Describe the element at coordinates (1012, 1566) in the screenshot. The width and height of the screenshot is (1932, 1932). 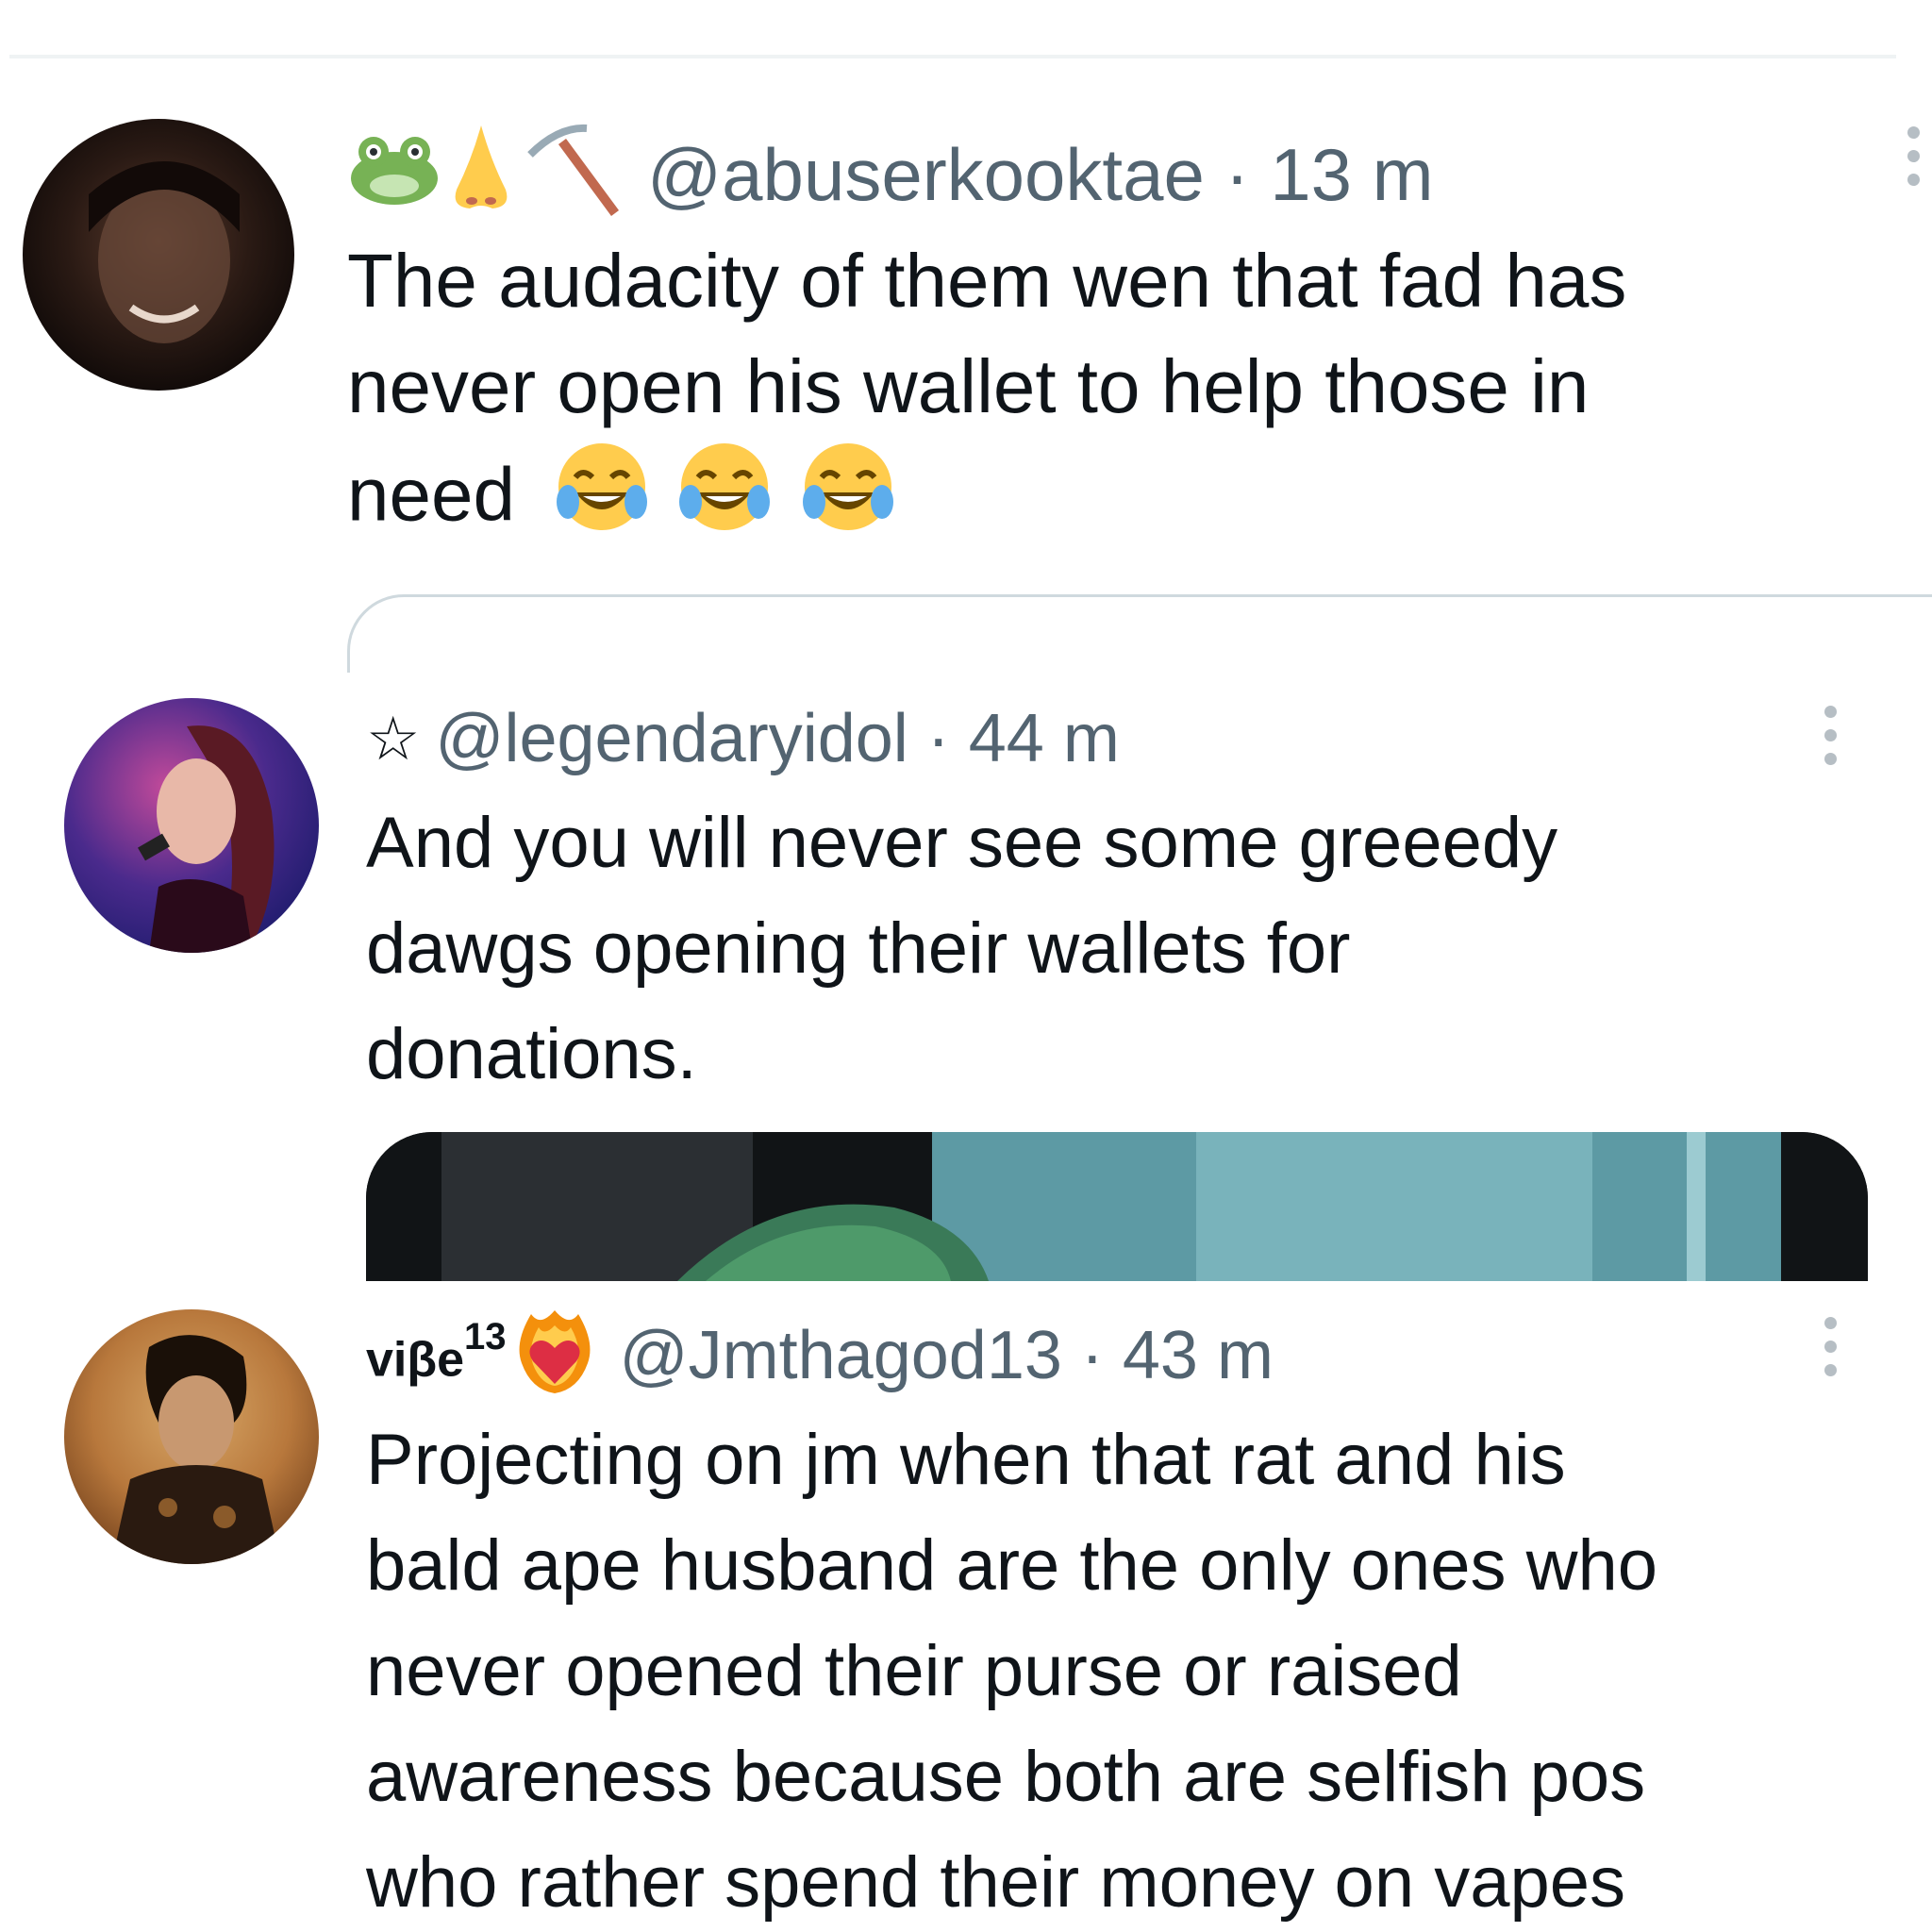
I see `text-line: bald ape husband are the only ones who` at that location.